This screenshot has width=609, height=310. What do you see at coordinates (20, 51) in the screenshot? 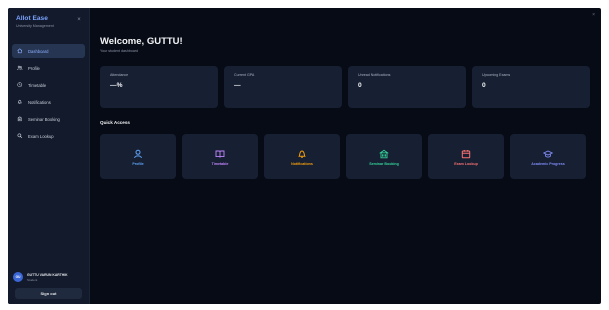
I see `home-icon` at bounding box center [20, 51].